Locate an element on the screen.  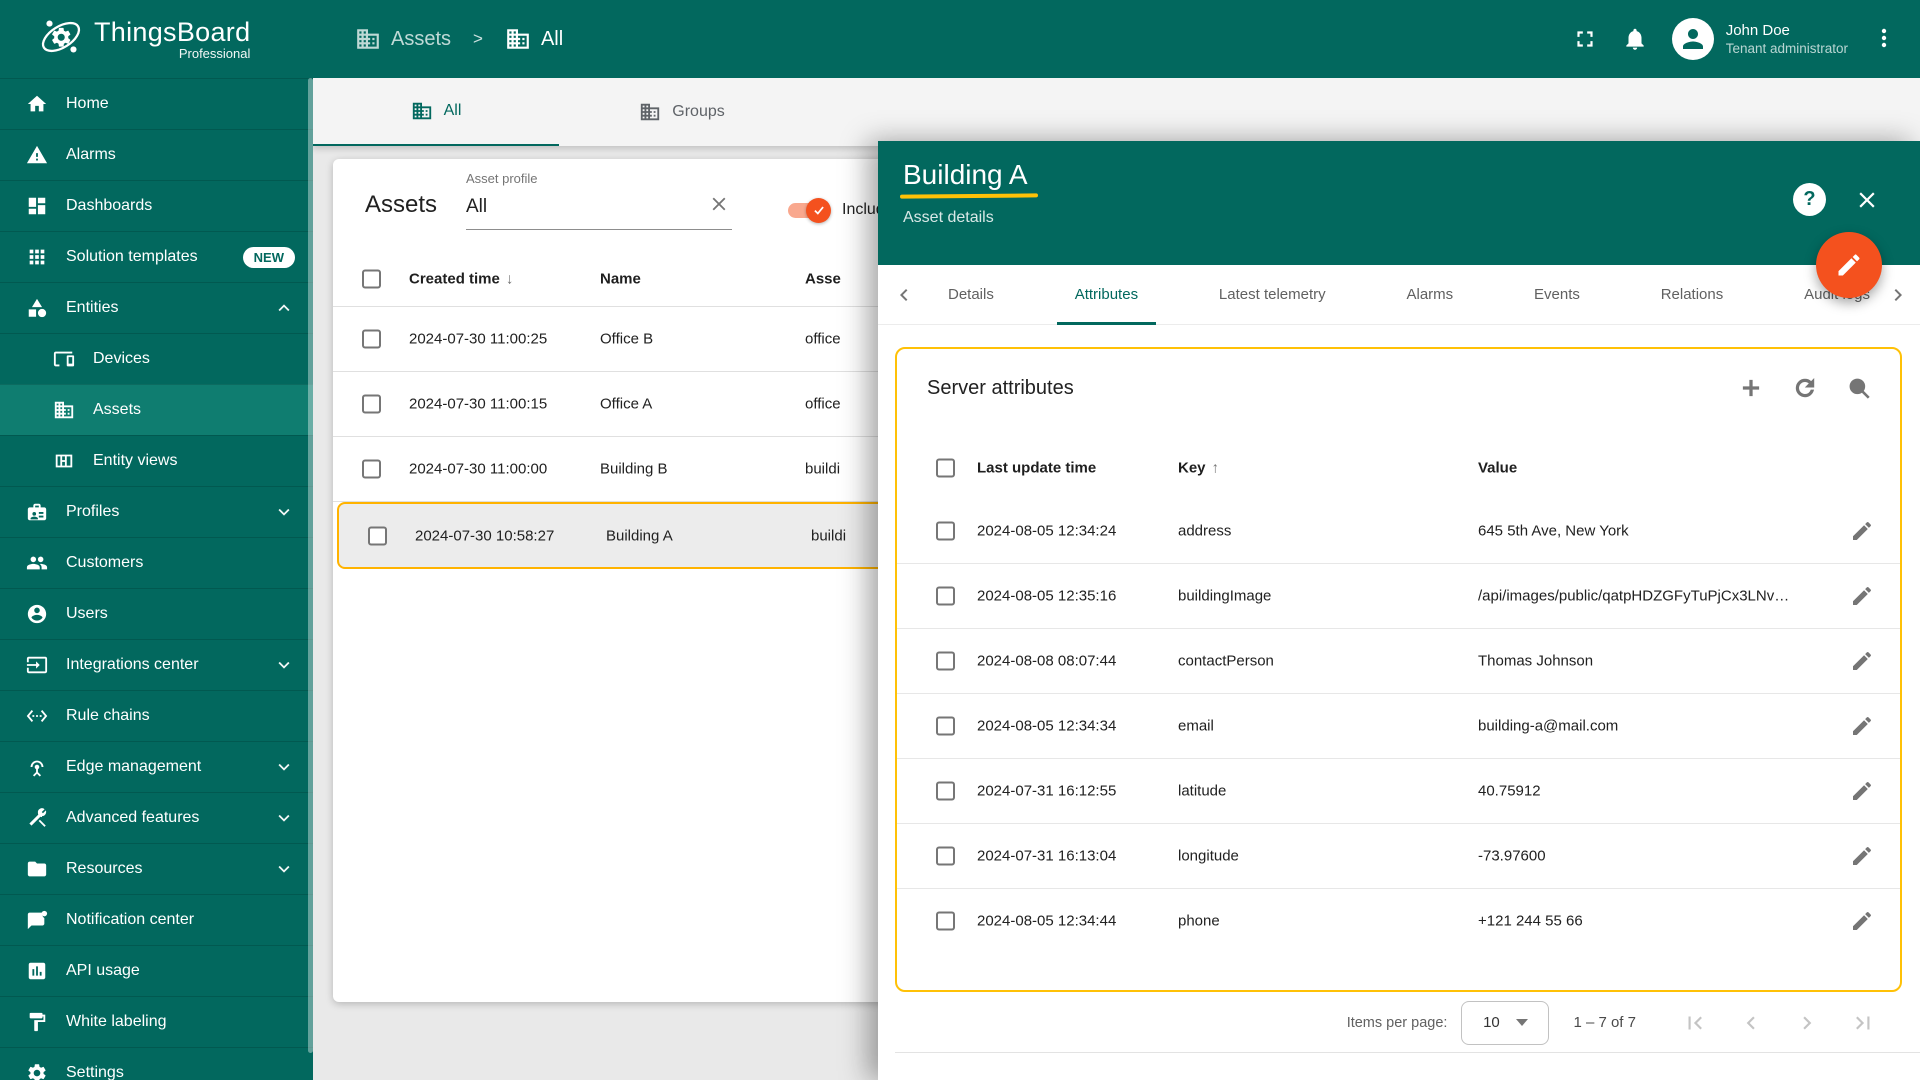
user-menu: John Doe Tenant administrator is located at coordinates (1759, 39).